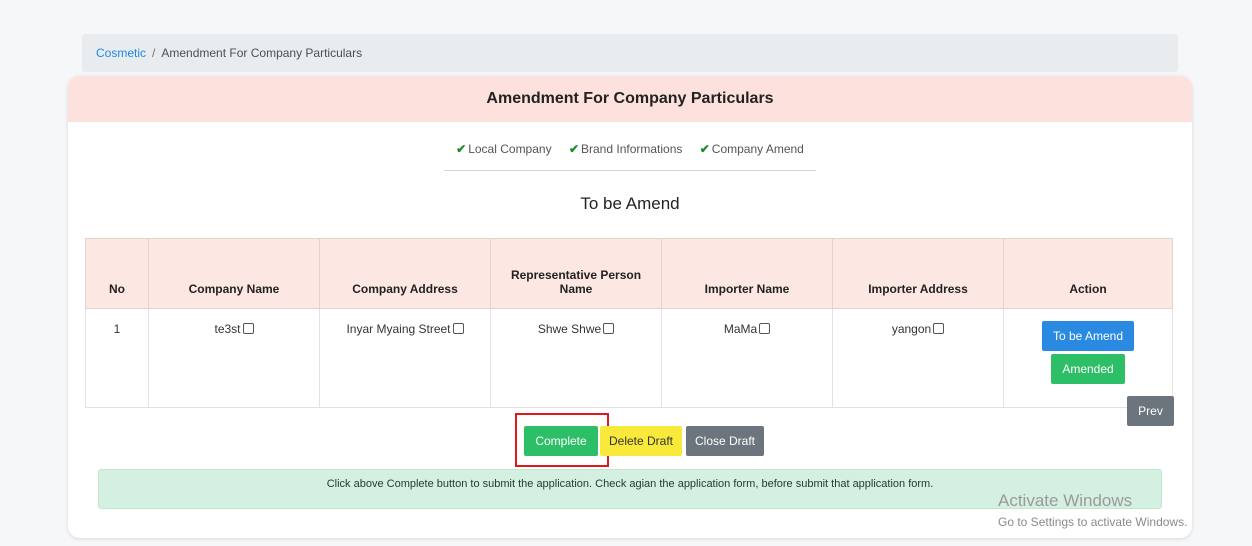 The height and width of the screenshot is (546, 1252). Describe the element at coordinates (1088, 273) in the screenshot. I see `column-header-action: Action` at that location.